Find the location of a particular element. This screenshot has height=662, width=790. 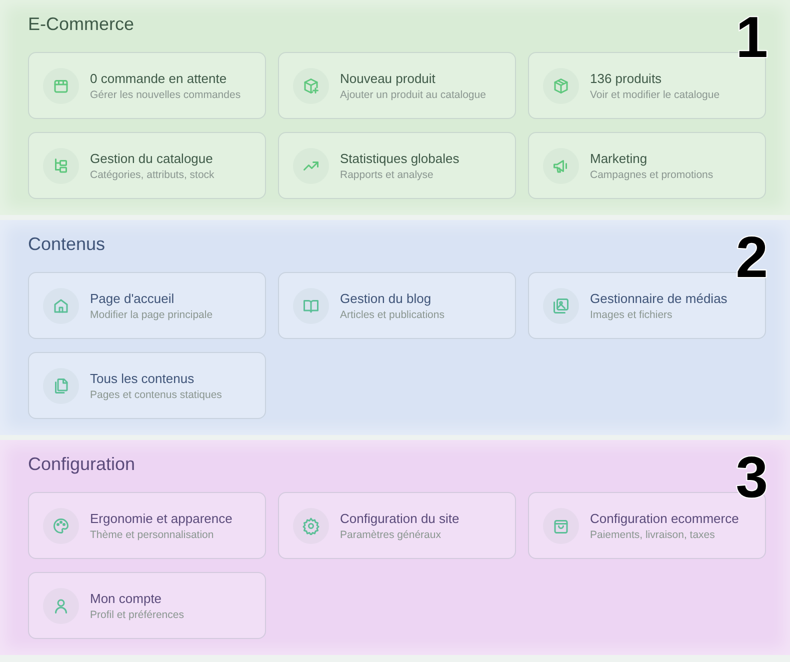

card-title: Gestion du catalogue is located at coordinates (152, 158).